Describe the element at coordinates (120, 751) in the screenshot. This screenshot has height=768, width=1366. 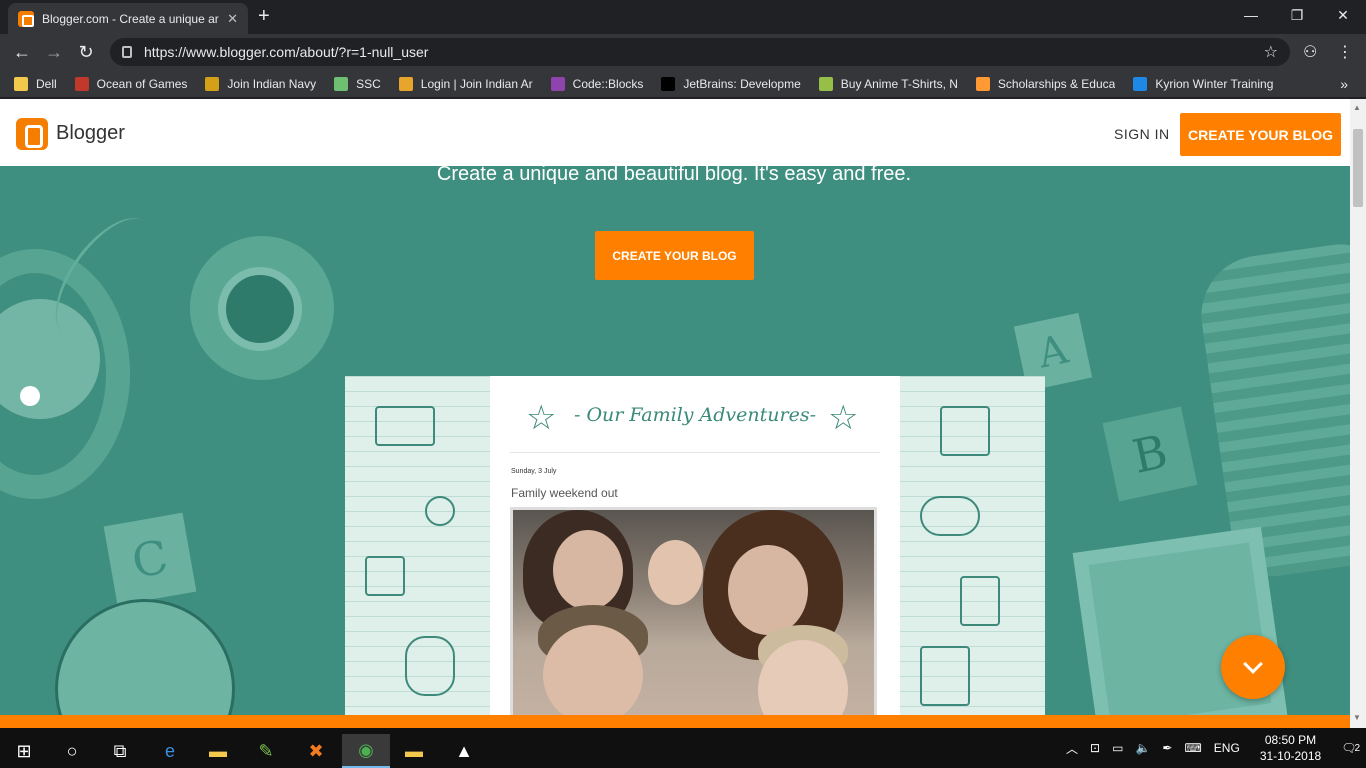
I see `task-view-icon: ⧉` at that location.